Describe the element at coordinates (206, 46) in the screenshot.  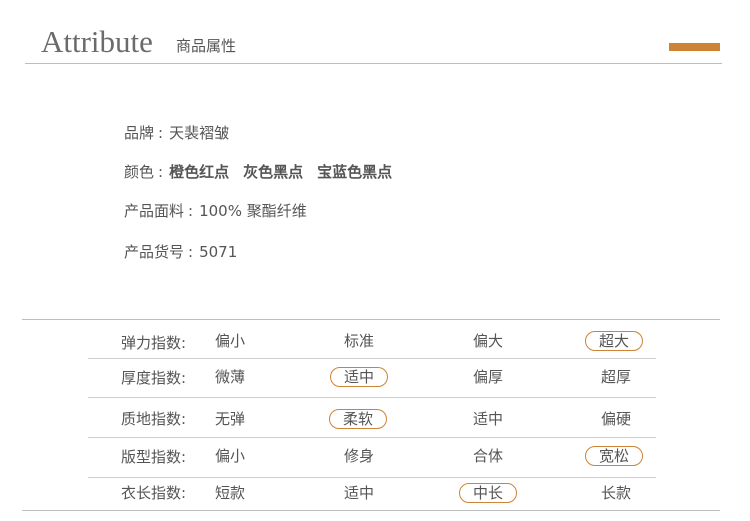
I see `section-subtitle: 商品属性` at that location.